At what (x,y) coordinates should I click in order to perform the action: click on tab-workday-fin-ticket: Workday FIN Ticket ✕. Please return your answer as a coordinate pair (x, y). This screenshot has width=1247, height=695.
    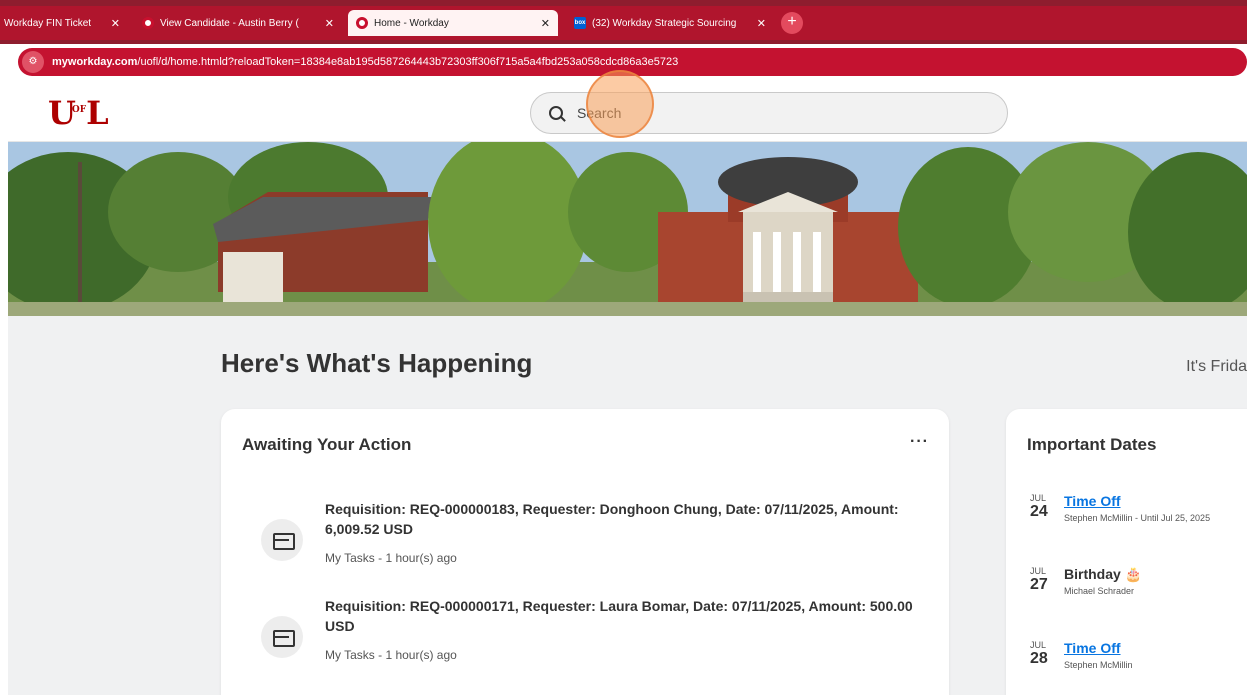
    Looking at the image, I should click on (64, 23).